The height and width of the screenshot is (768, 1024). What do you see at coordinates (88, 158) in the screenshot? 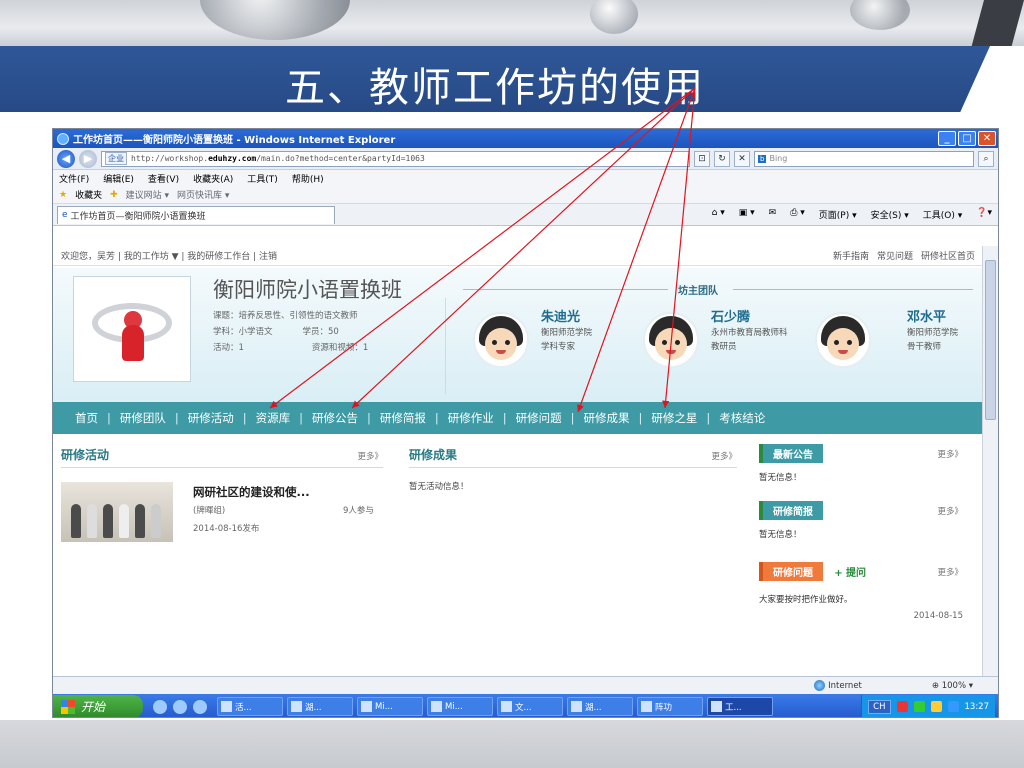
I see `forward-button: ▶` at bounding box center [88, 158].